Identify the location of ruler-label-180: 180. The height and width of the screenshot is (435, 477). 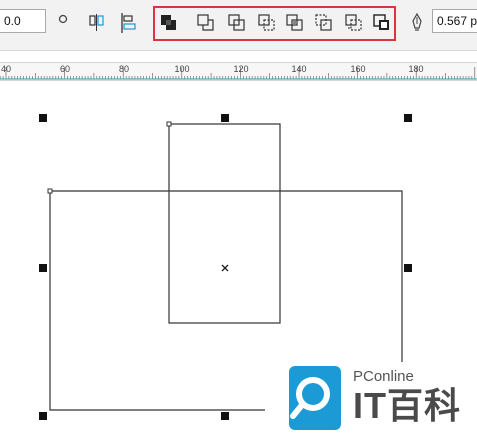
(416, 69).